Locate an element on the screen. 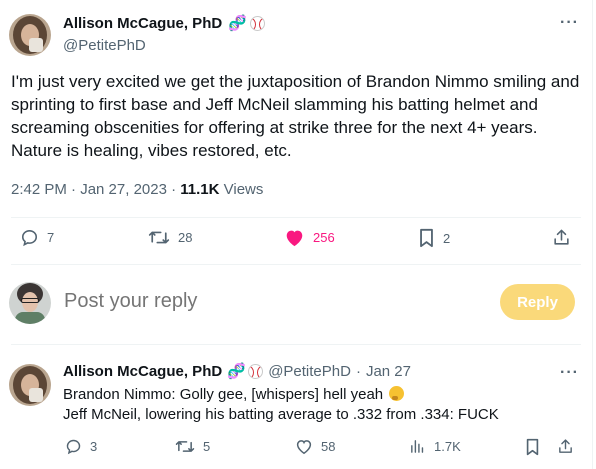  retweet-count: 5 is located at coordinates (207, 446).